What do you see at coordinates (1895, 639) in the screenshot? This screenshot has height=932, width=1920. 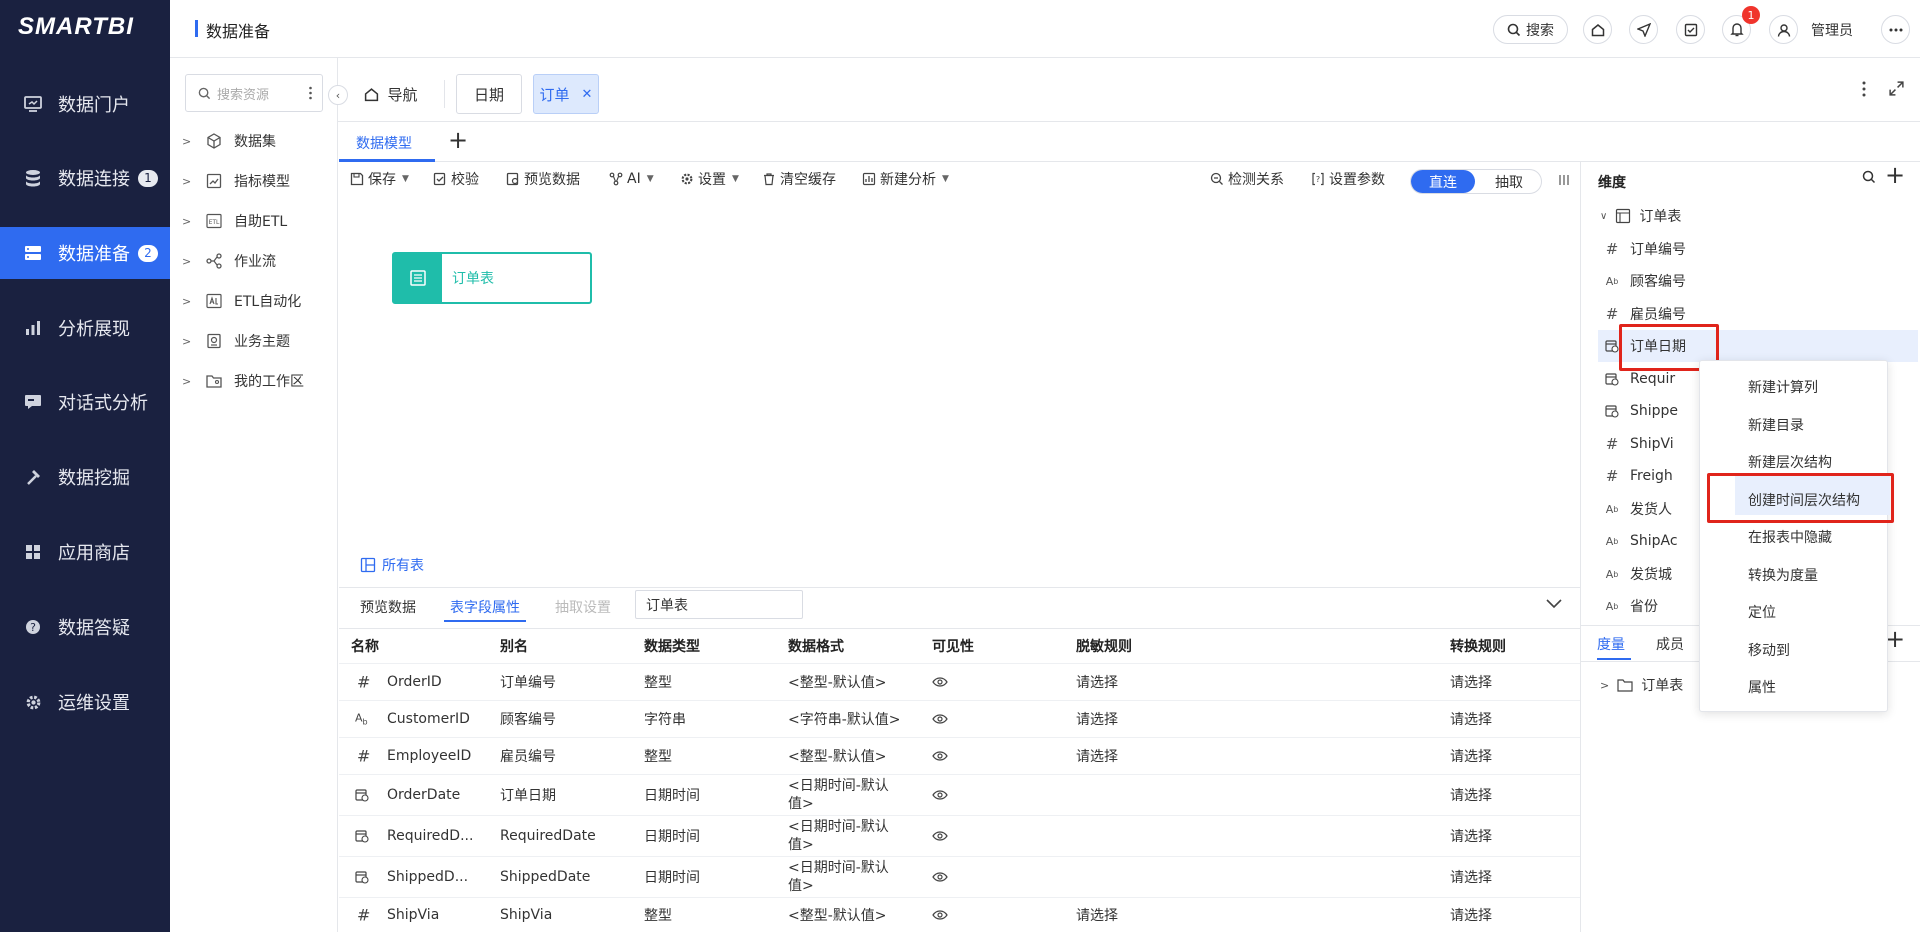 I see `add-measure-button: +` at bounding box center [1895, 639].